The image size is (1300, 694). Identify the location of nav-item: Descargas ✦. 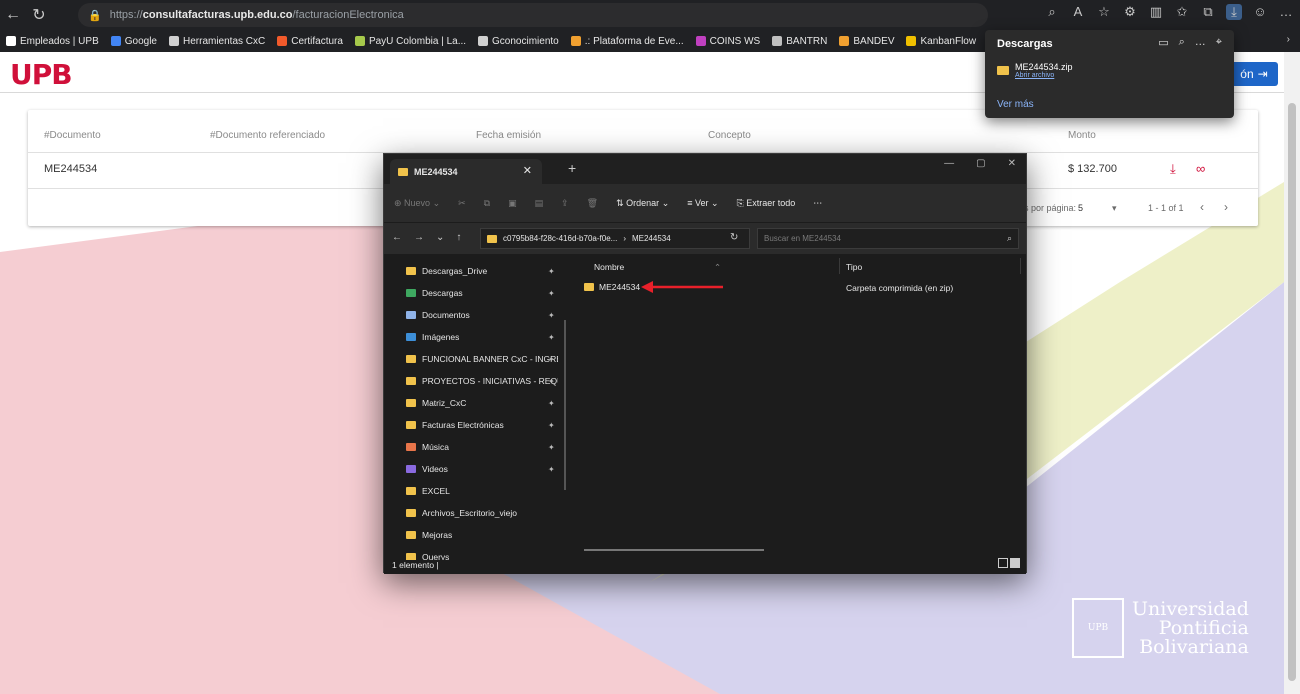
(477, 293).